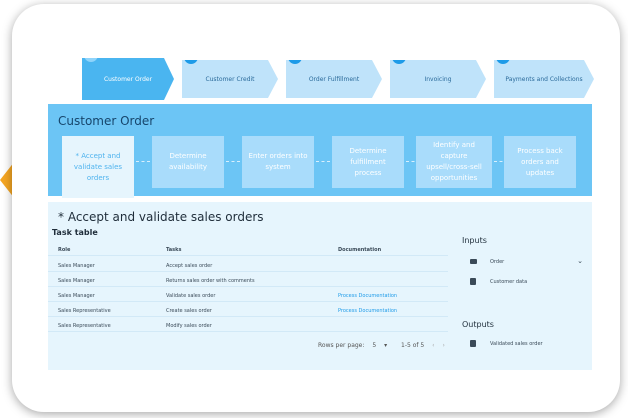 The width and height of the screenshot is (628, 418). Describe the element at coordinates (161, 217) in the screenshot. I see `detail-title: * Accept and validate sales orders` at that location.